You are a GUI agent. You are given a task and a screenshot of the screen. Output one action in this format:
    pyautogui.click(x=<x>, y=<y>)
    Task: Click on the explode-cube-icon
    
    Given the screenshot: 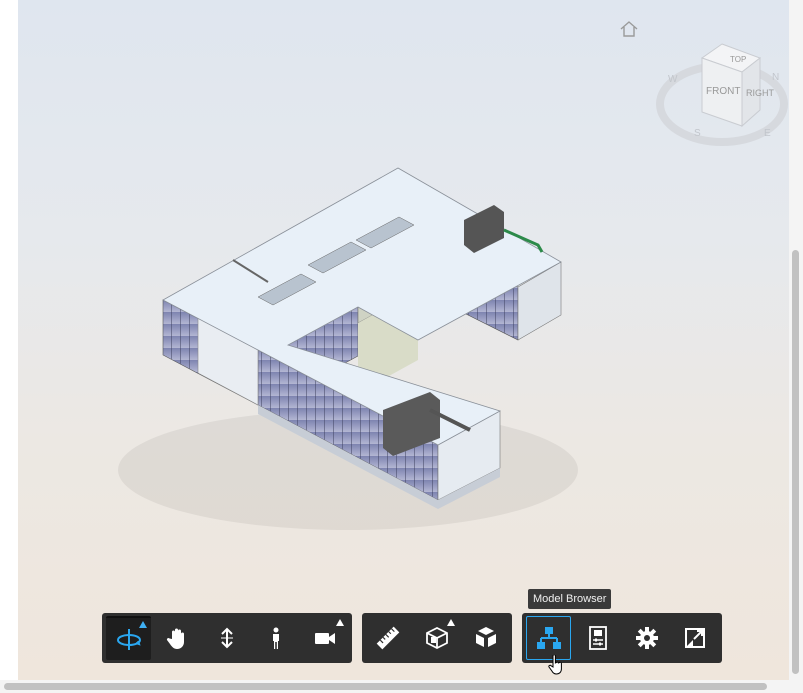 What is the action you would take?
    pyautogui.click(x=485, y=637)
    